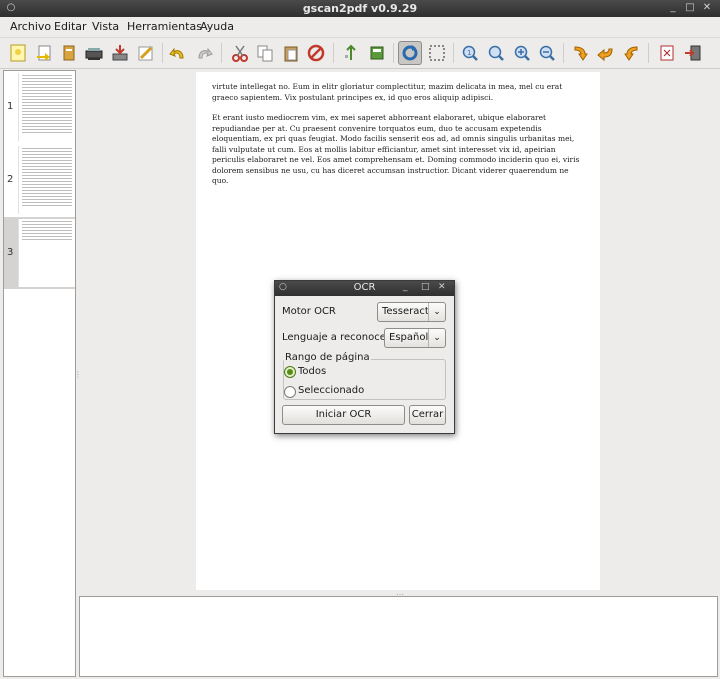 The width and height of the screenshot is (720, 679). Describe the element at coordinates (405, 311) in the screenshot. I see `engine-select-value: Tesseract` at that location.